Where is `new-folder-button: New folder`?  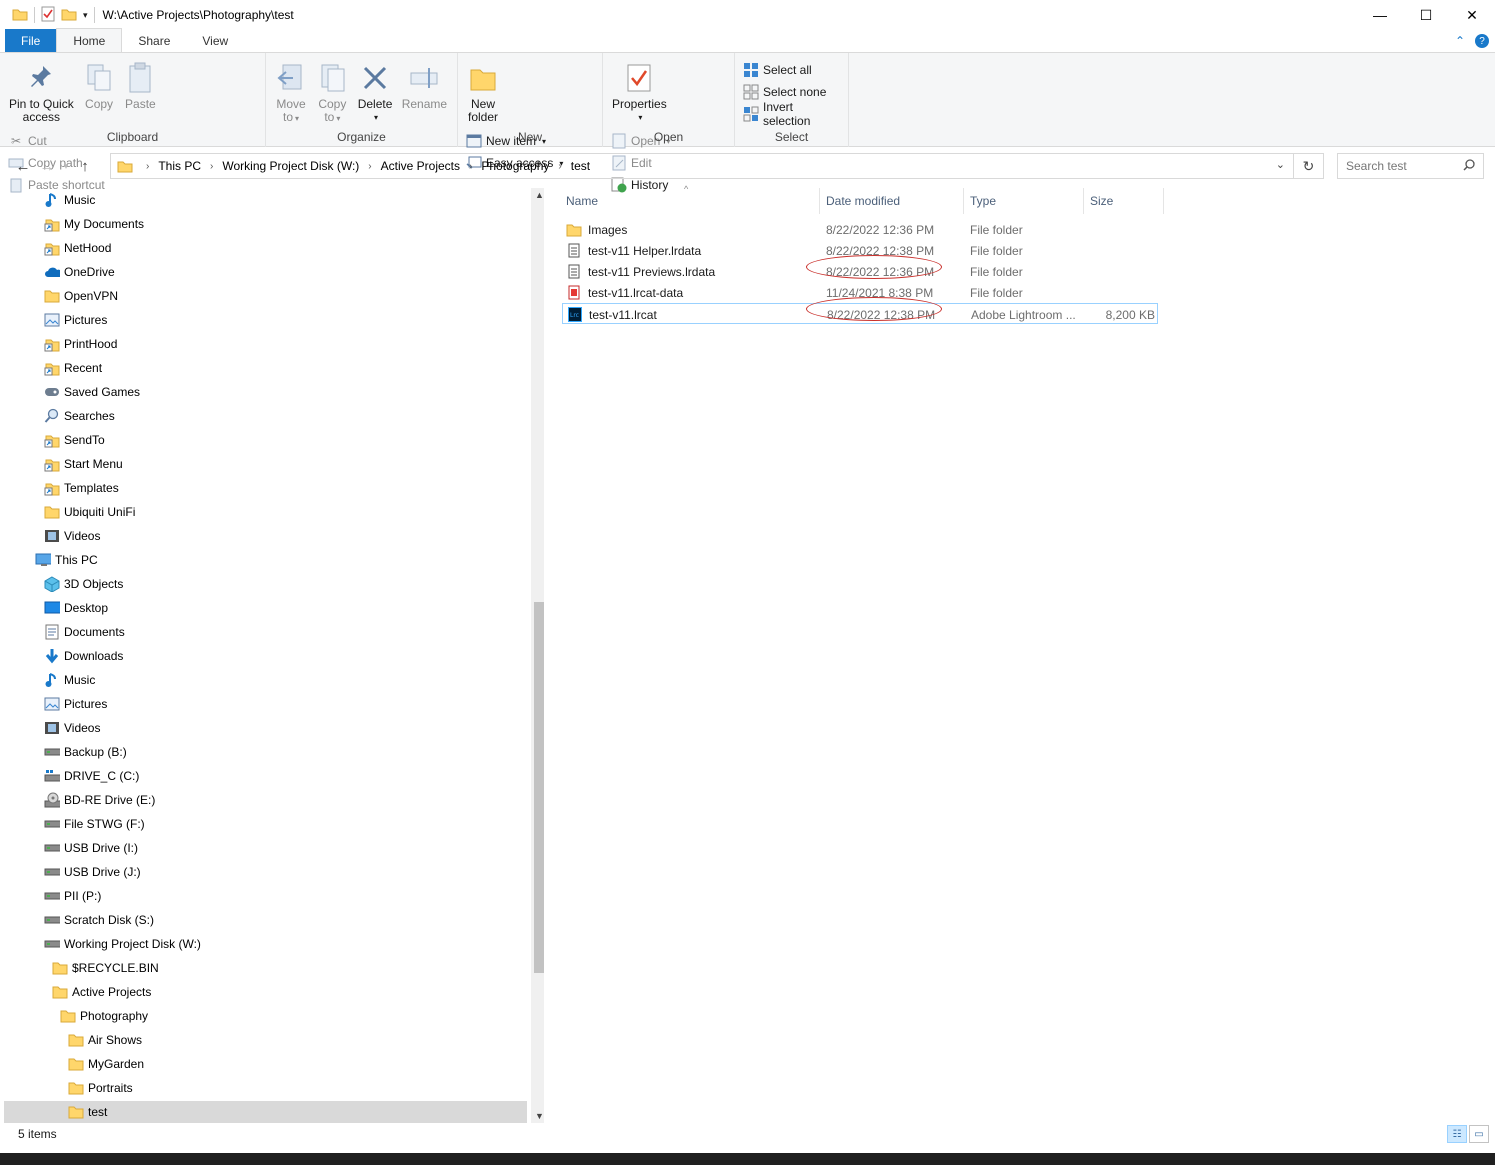 new-folder-button: New folder is located at coordinates (483, 92).